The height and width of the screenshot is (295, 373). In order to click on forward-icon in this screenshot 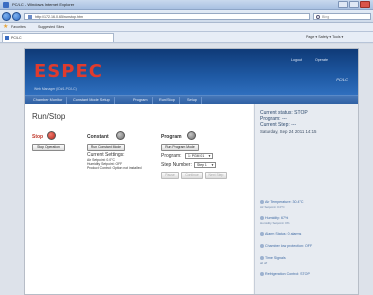, I will do `click(16, 16)`.